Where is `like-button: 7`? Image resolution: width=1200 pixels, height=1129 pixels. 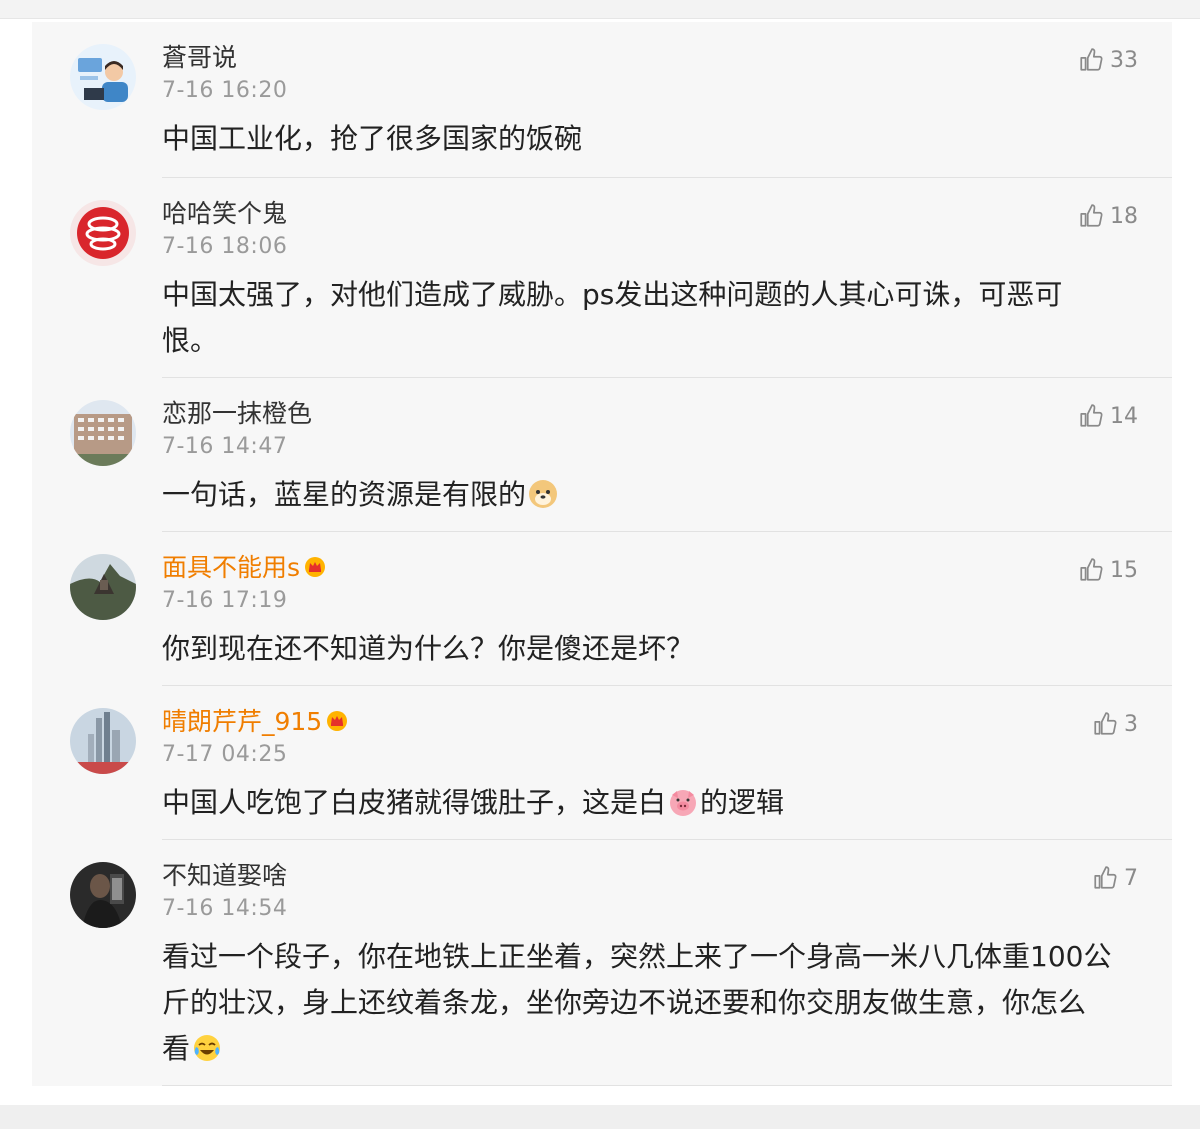
like-button: 7 is located at coordinates (1115, 878).